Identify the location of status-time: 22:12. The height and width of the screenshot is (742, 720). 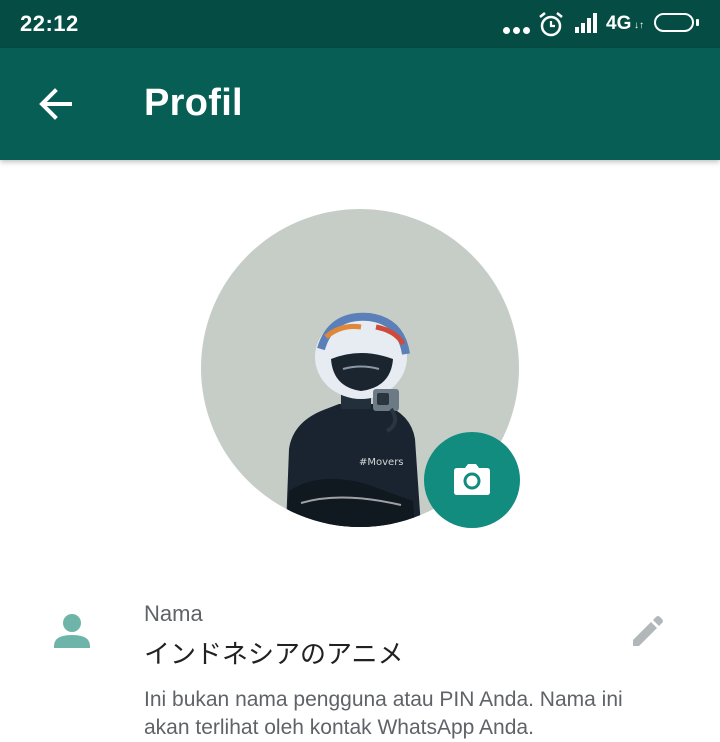
(49, 23).